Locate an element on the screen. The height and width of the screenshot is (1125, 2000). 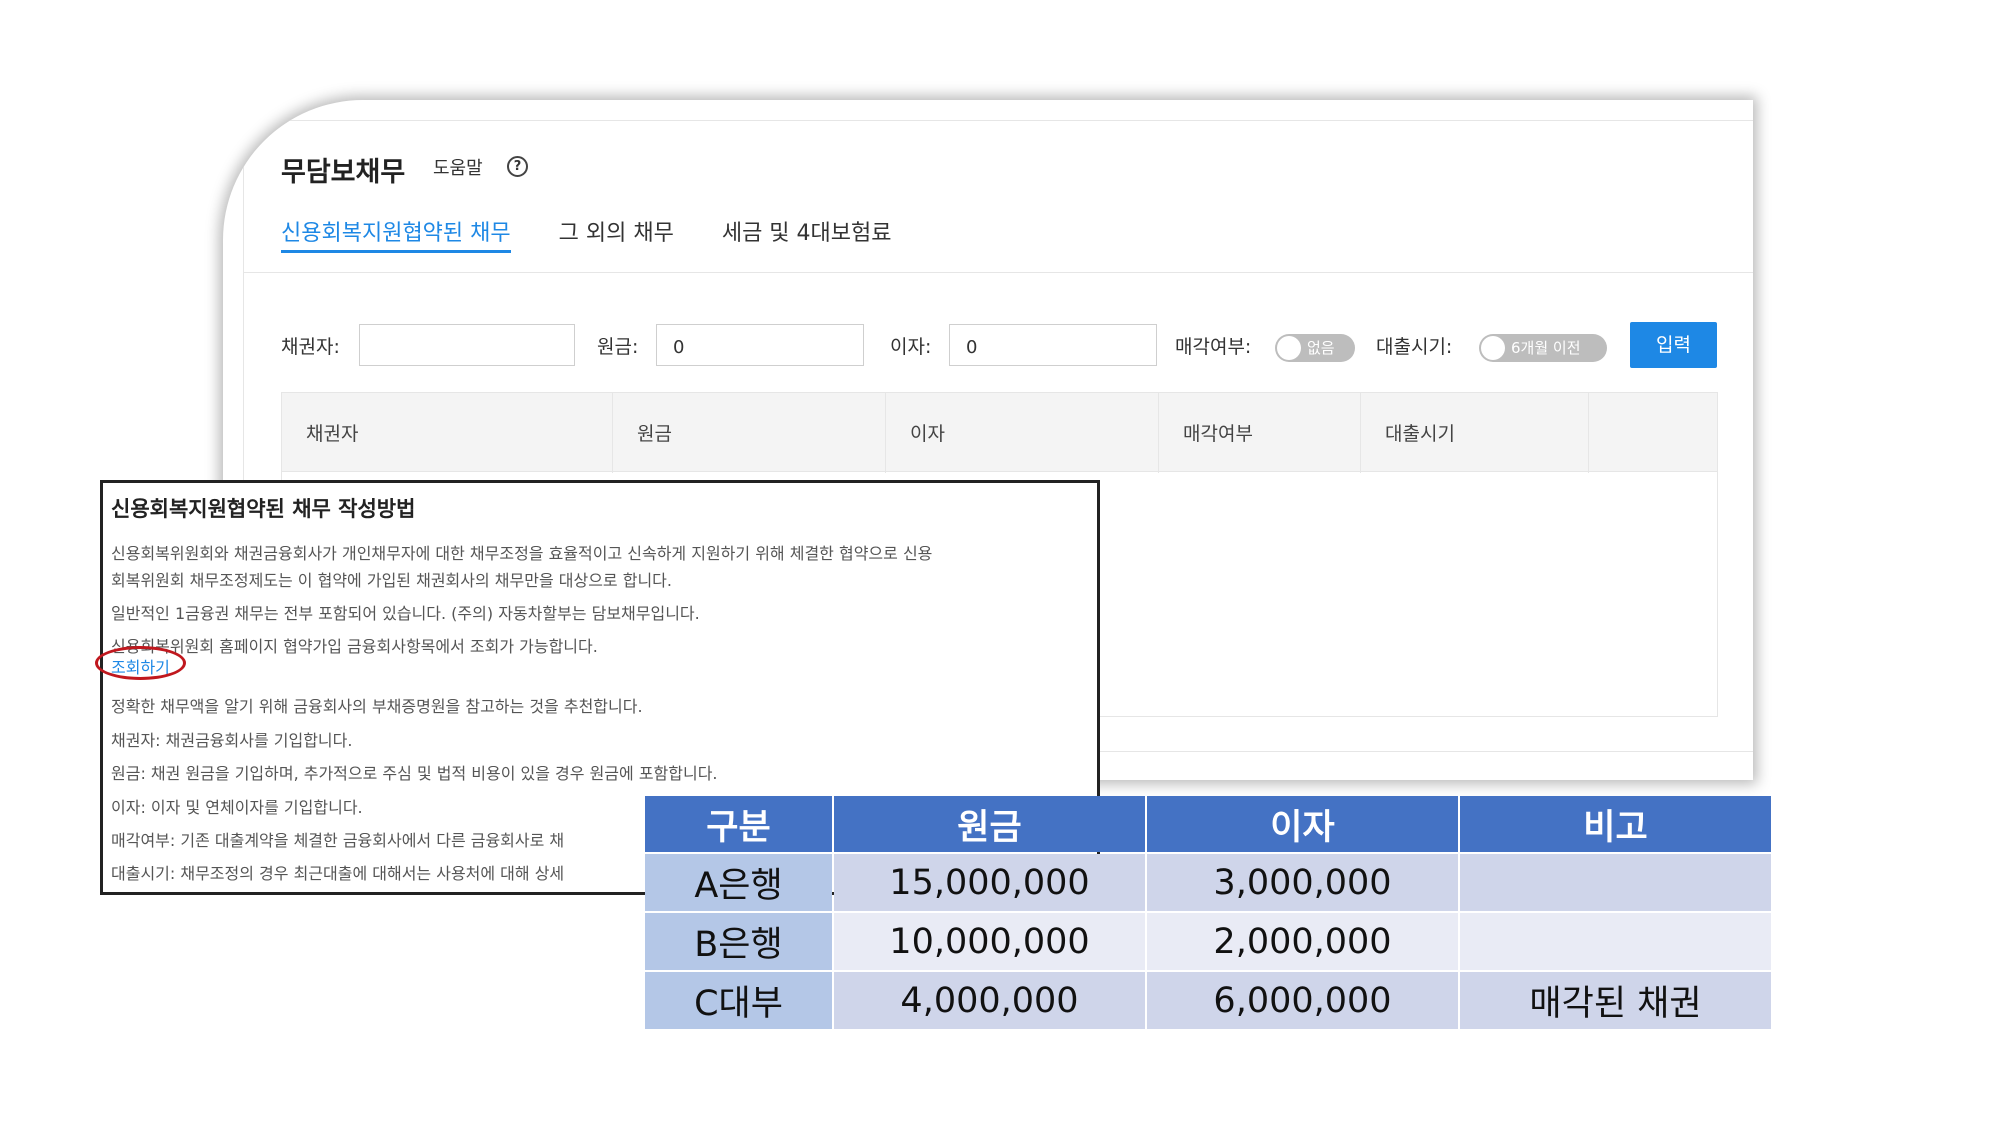
header-note: 비고 is located at coordinates (1615, 824).